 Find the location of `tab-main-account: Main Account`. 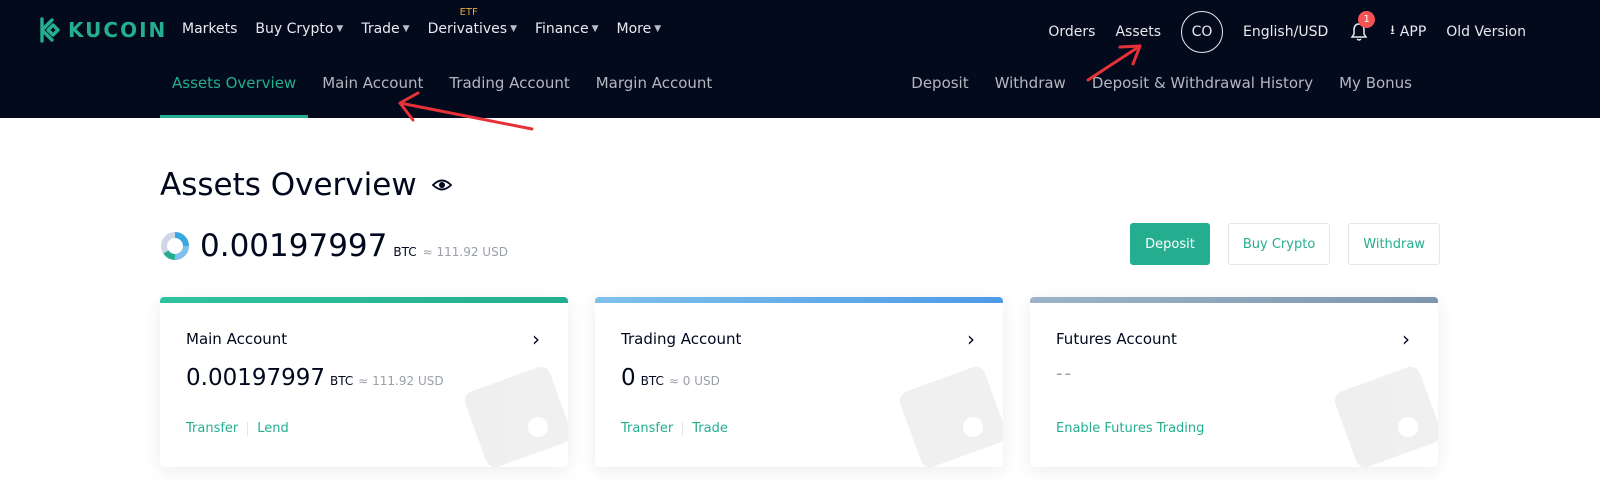

tab-main-account: Main Account is located at coordinates (372, 94).